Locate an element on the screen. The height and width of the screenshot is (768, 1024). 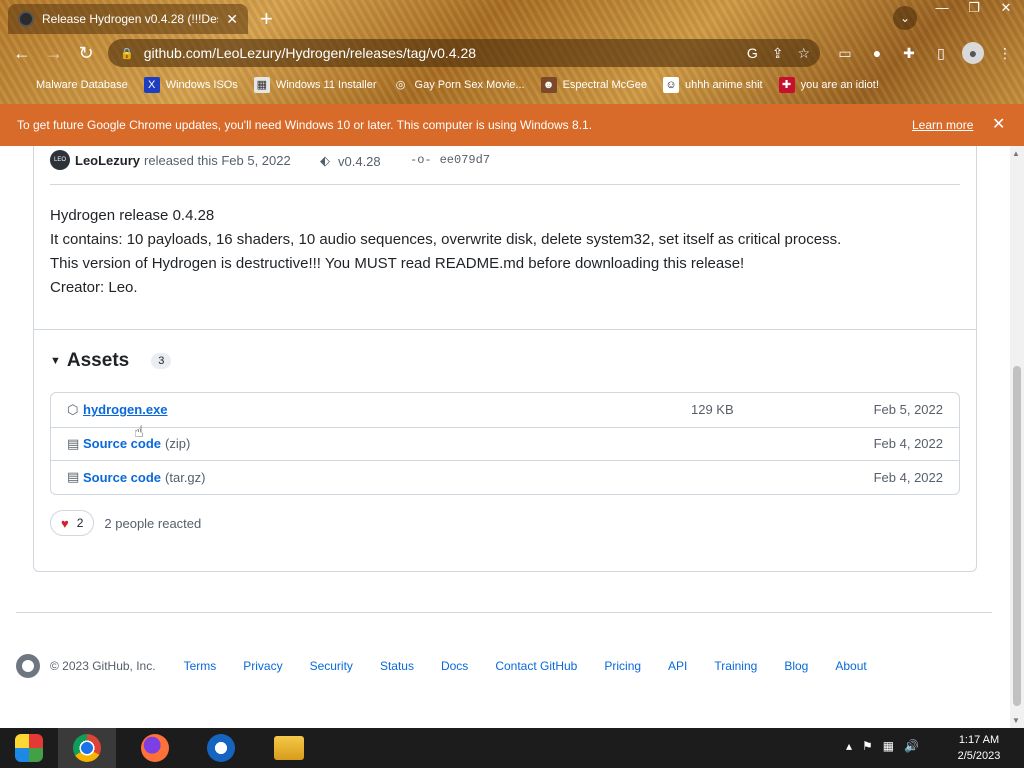
clock-date: 2/5/2023 is located at coordinates (979, 756).